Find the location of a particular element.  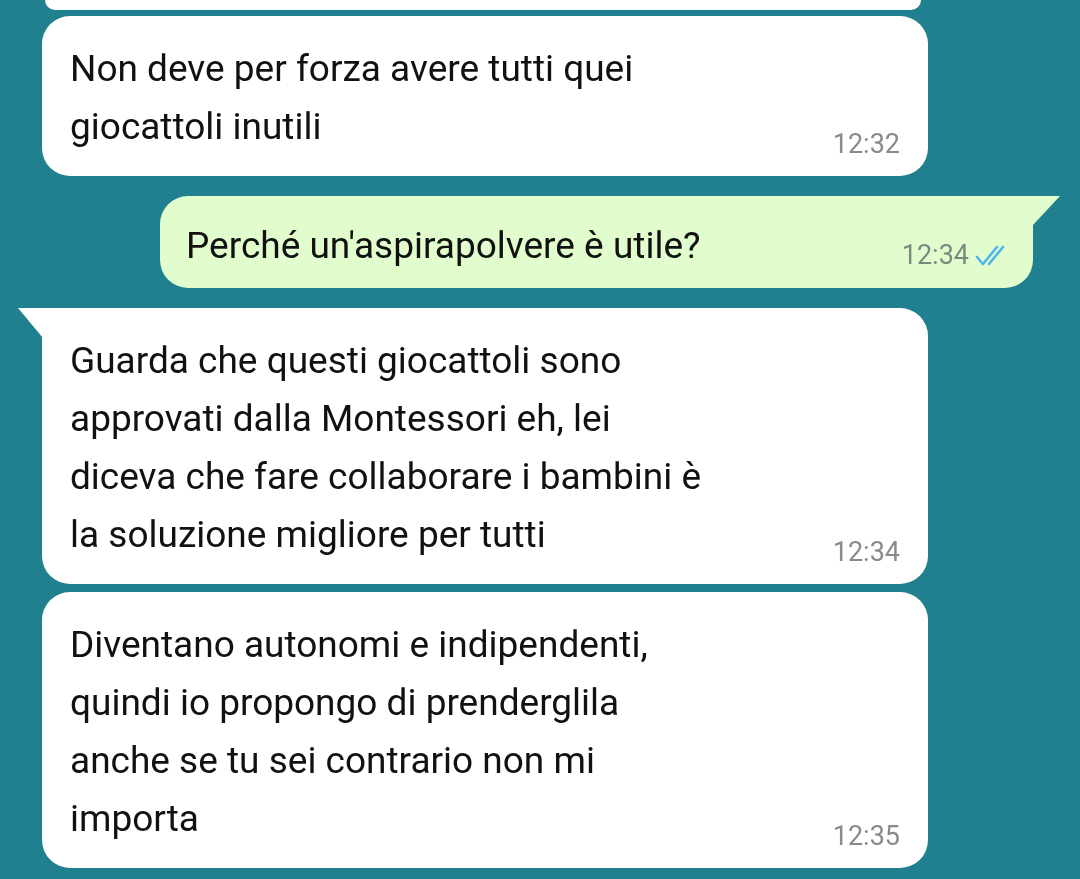

message-text: Perché un'aspirapolvere è utile? is located at coordinates (443, 246).